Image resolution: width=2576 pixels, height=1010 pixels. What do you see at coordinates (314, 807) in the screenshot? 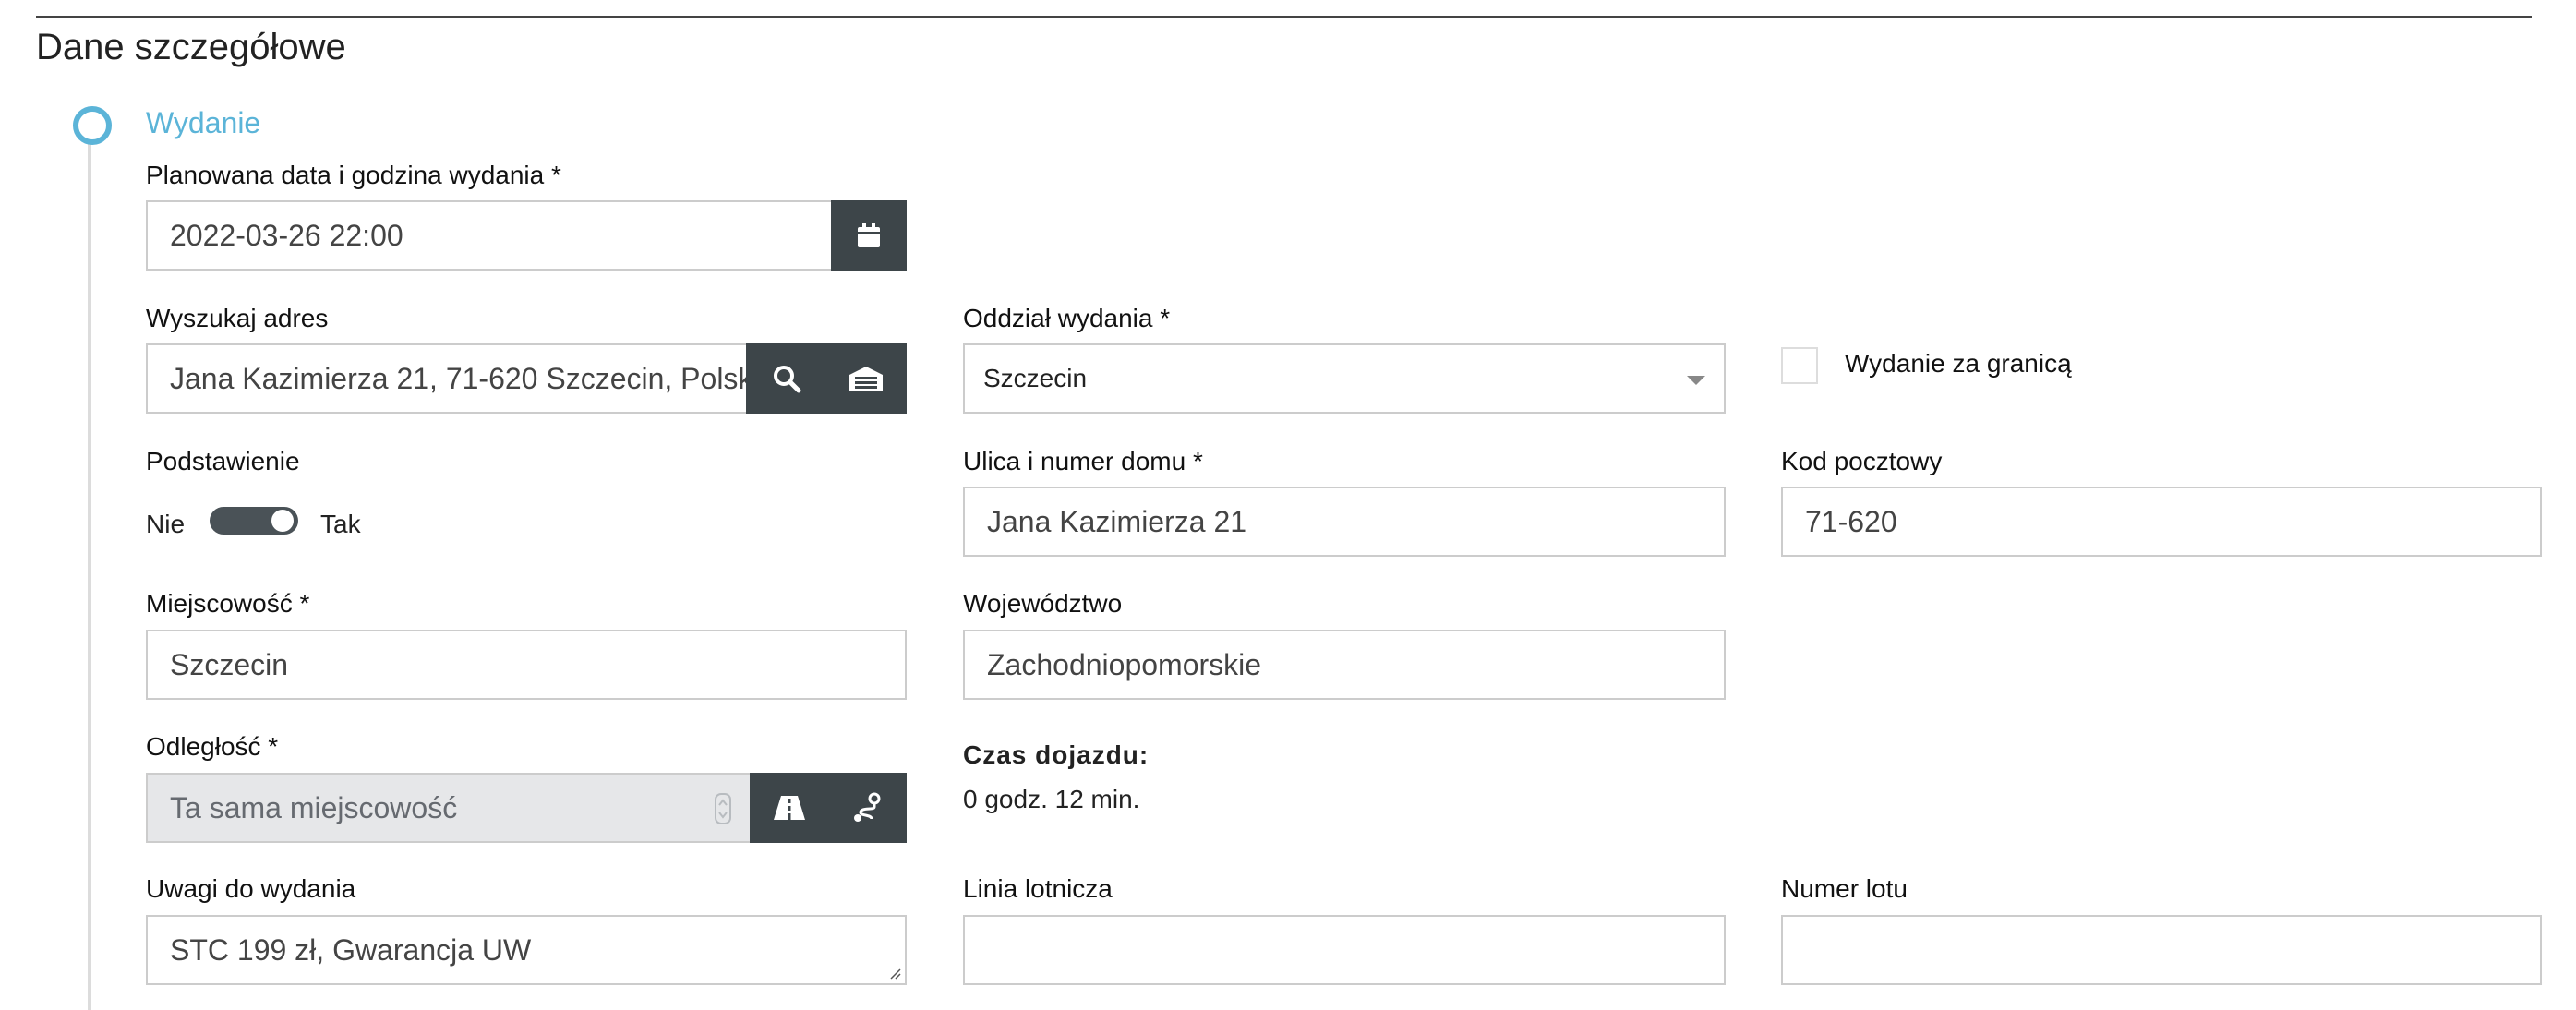
I see `distance-value: Ta sama miejscowość` at bounding box center [314, 807].